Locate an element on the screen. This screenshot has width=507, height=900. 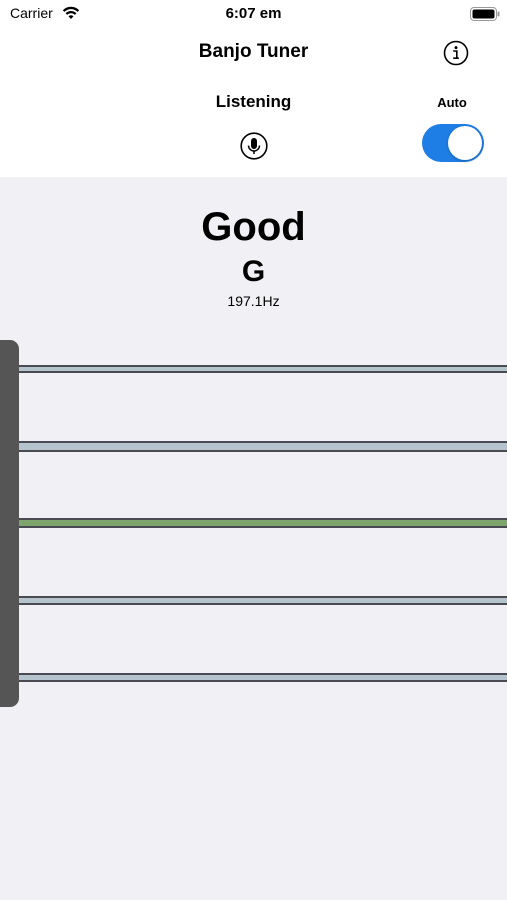
info-icon is located at coordinates (456, 53).